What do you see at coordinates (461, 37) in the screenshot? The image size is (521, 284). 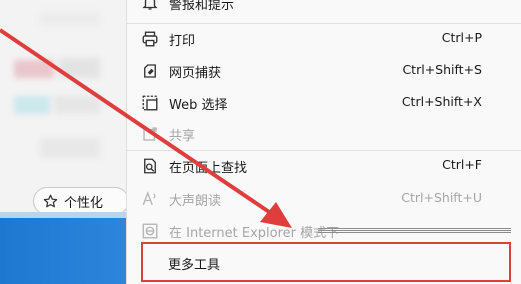 I see `shortcut-label: Ctrl+P` at bounding box center [461, 37].